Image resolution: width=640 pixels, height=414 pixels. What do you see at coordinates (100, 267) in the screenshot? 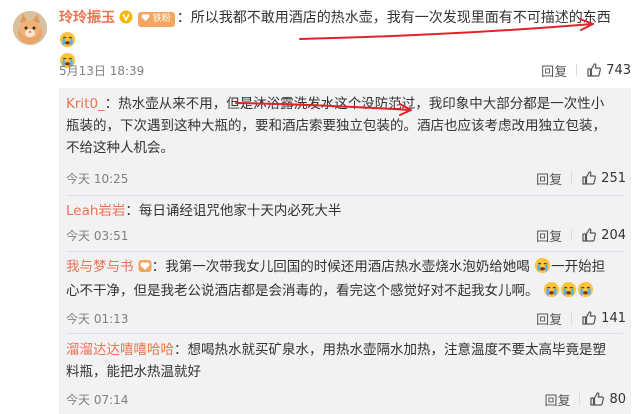
I see `reply-username: 我与梦与书` at bounding box center [100, 267].